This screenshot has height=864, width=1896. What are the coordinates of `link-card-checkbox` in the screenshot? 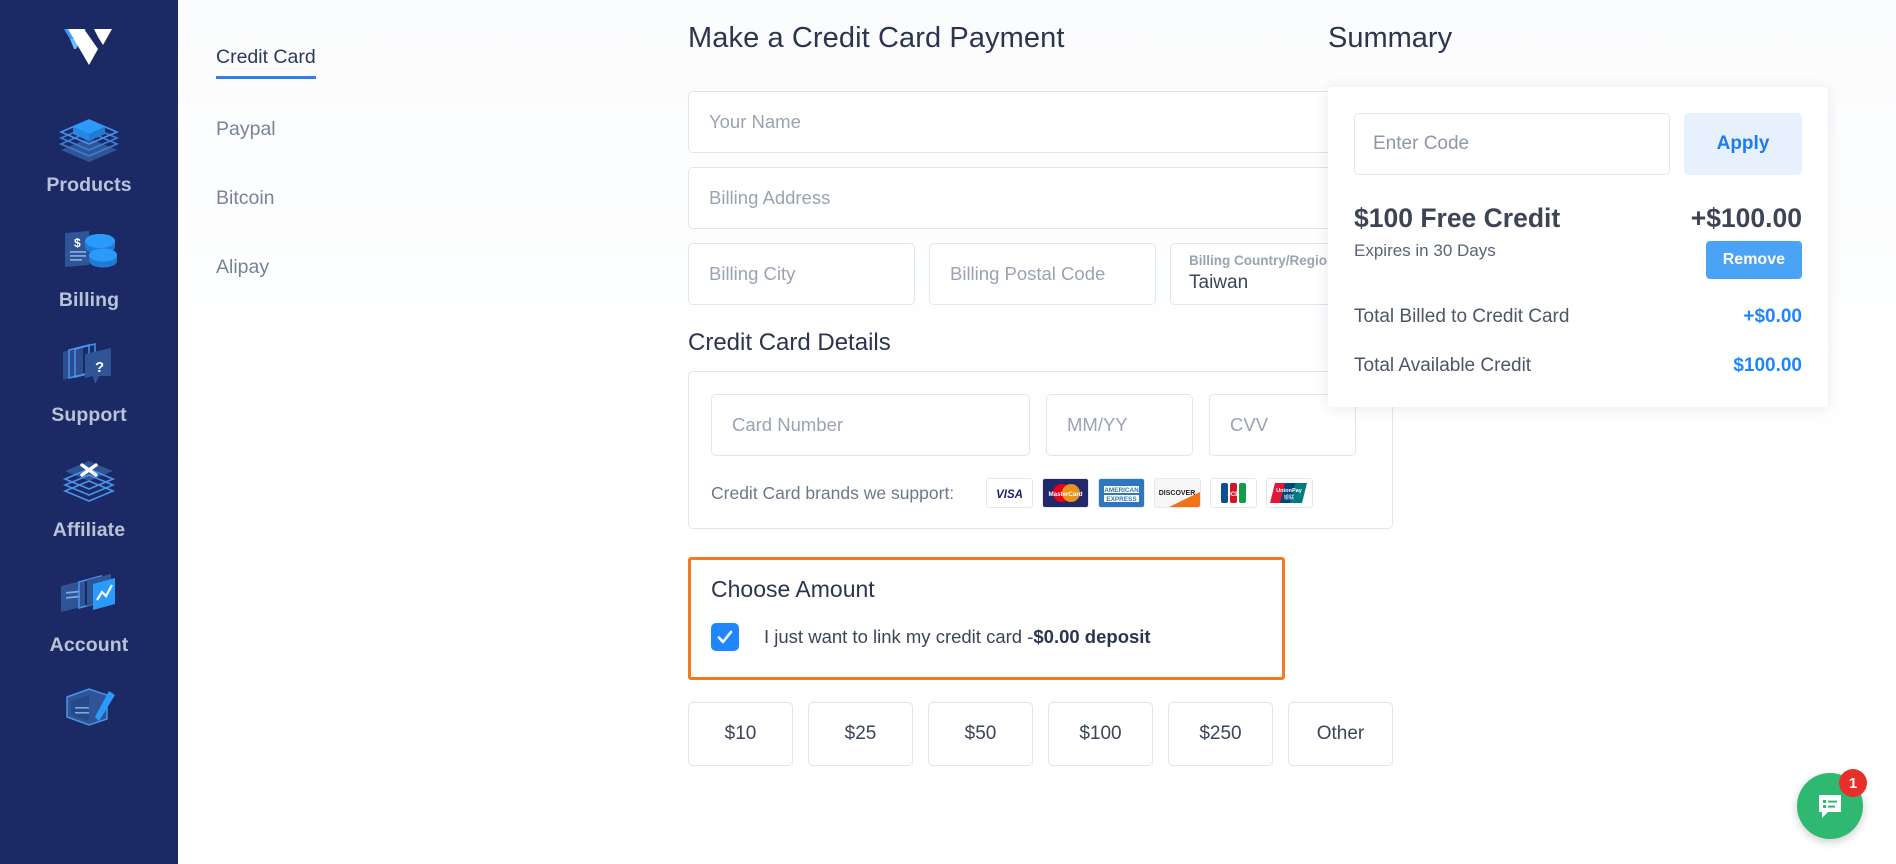 It's located at (725, 637).